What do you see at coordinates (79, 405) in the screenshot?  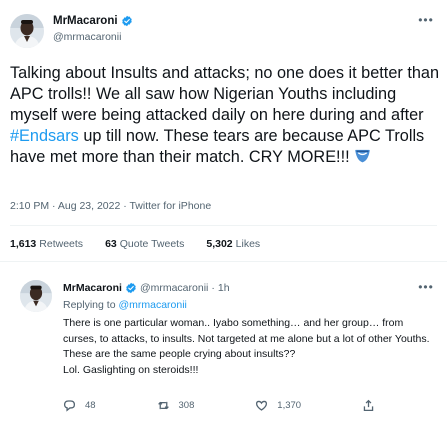 I see `reply-button: 48` at bounding box center [79, 405].